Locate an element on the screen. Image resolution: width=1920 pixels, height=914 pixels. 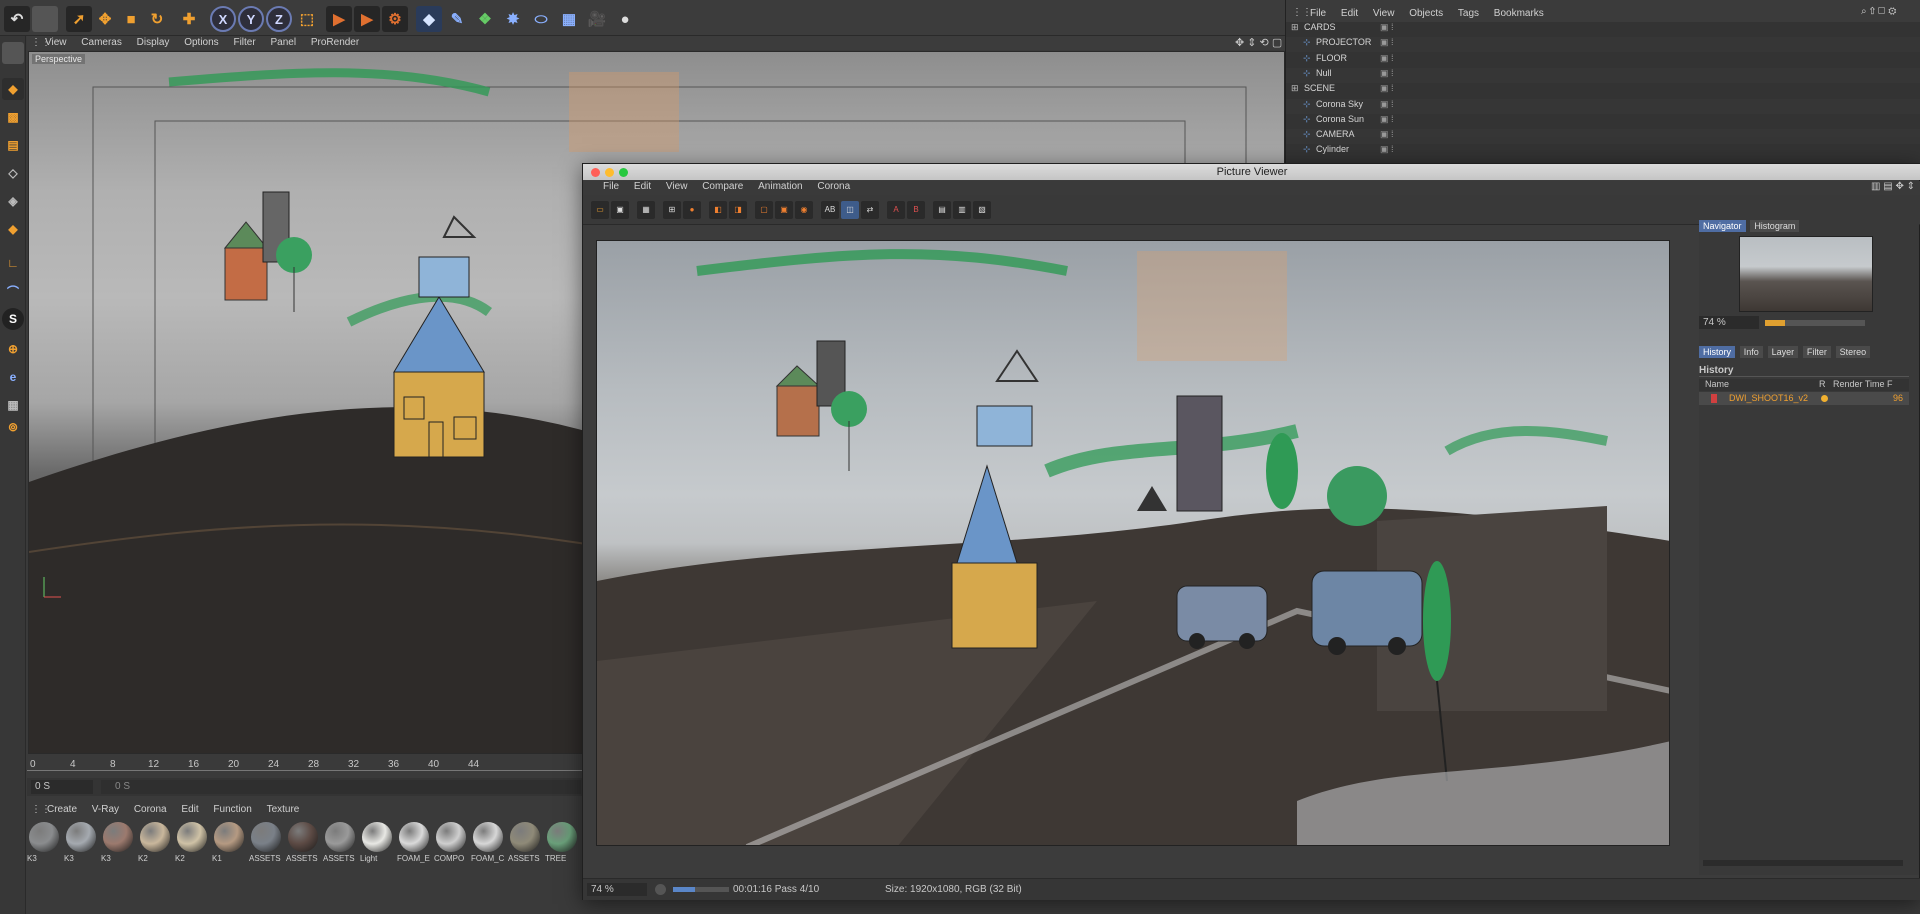
pv-menu-compare: Compare is located at coordinates (722, 186).